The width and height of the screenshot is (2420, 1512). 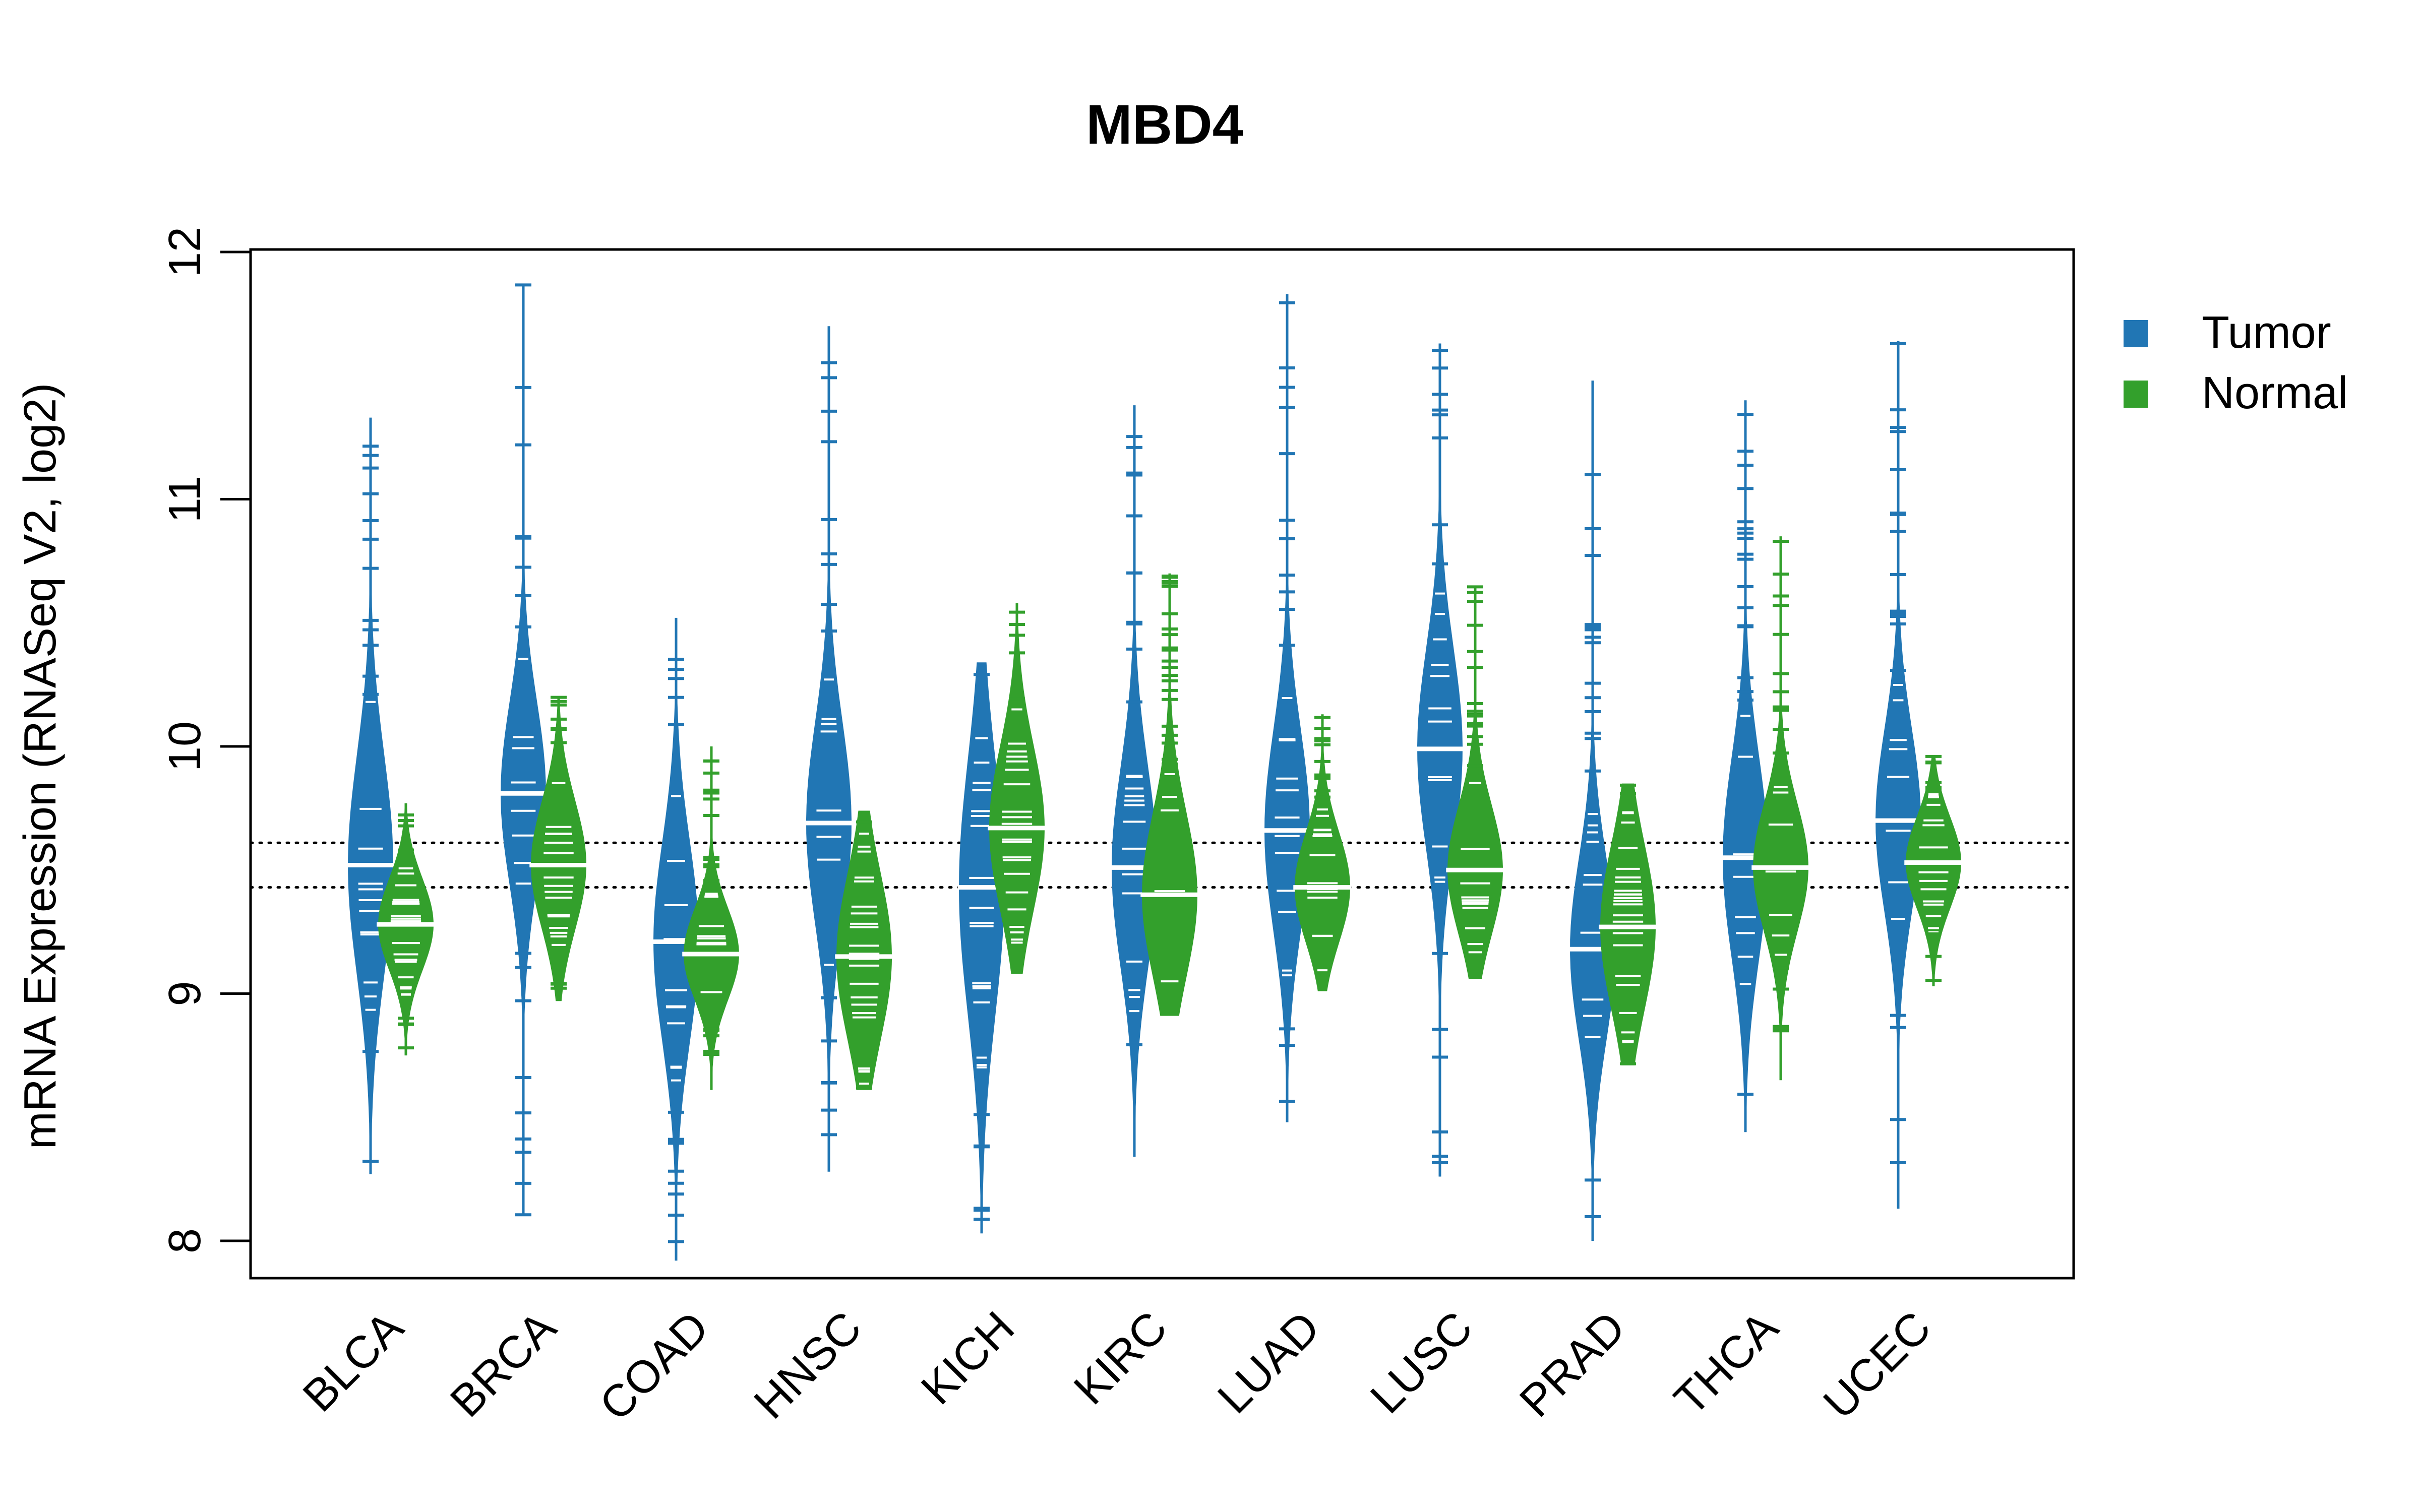 What do you see at coordinates (968, 1358) in the screenshot?
I see `x-tick-label: KICH` at bounding box center [968, 1358].